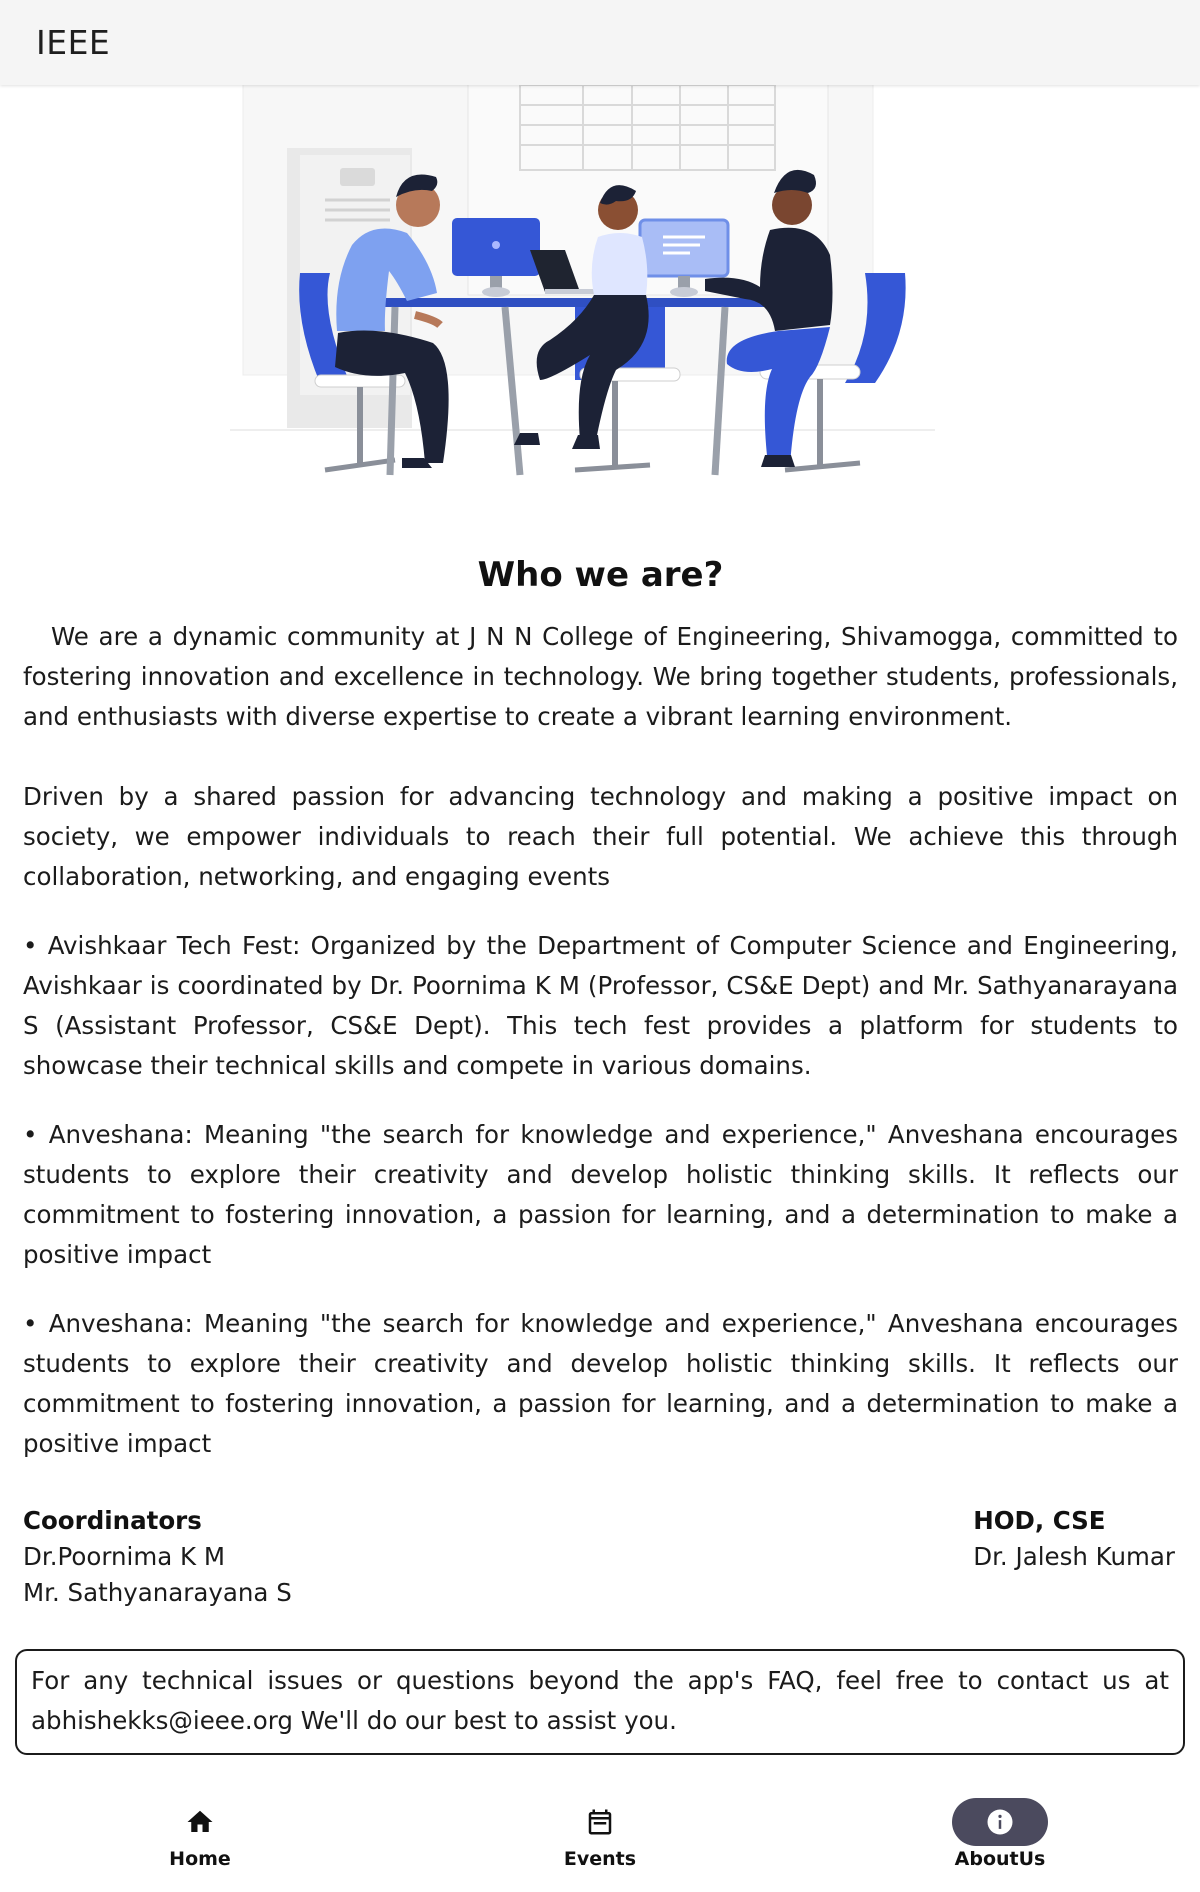 The width and height of the screenshot is (1200, 1892). I want to click on coordinators-label: Coordinators, so click(112, 1520).